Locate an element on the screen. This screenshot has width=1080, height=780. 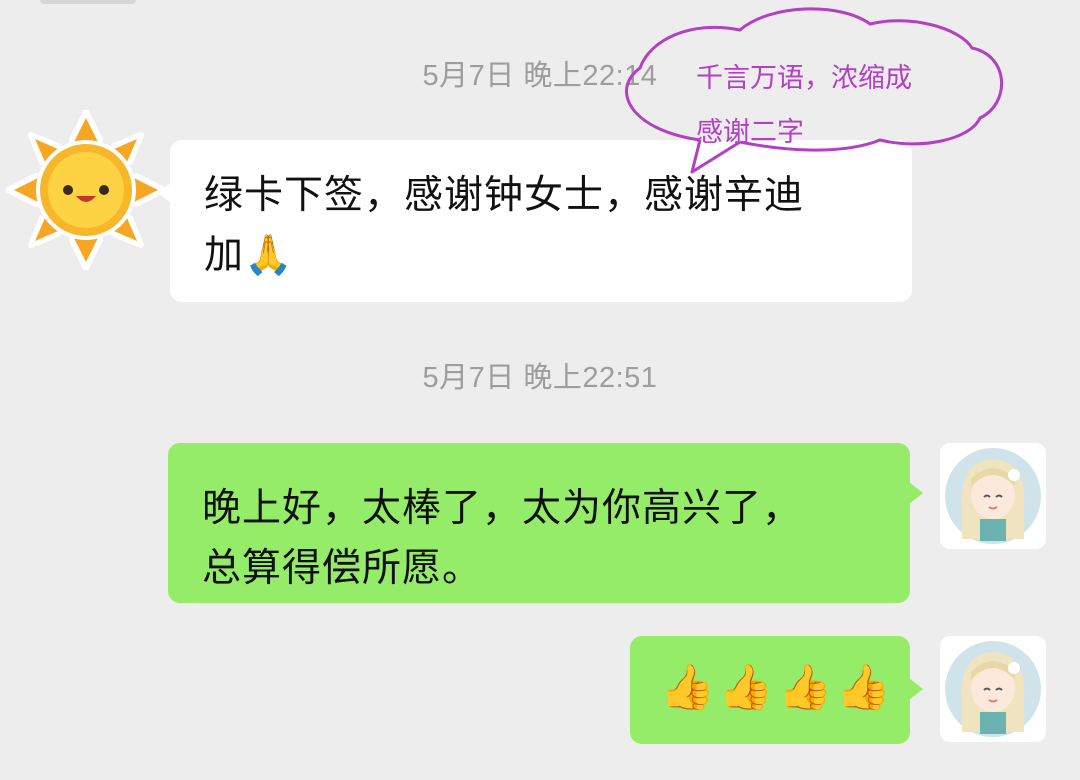
timestamp-2: 5月7日 晚上22:51 is located at coordinates (540, 378).